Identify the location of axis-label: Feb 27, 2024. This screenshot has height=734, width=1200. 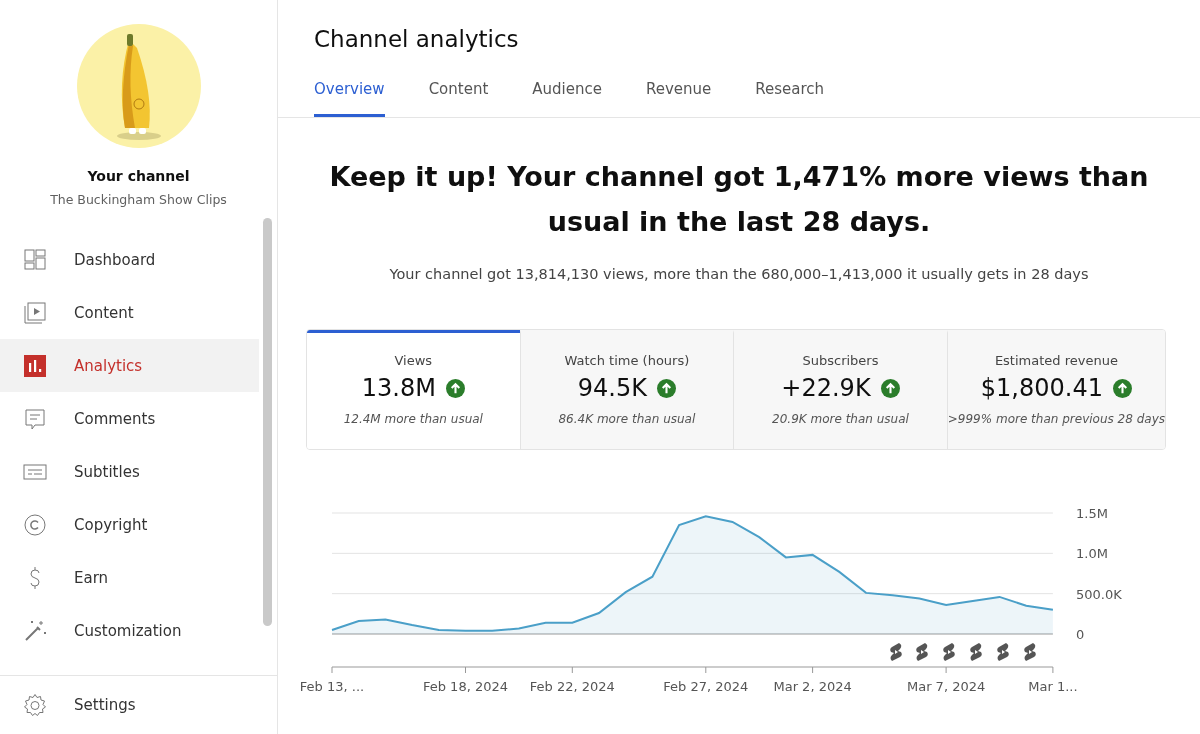
(706, 686).